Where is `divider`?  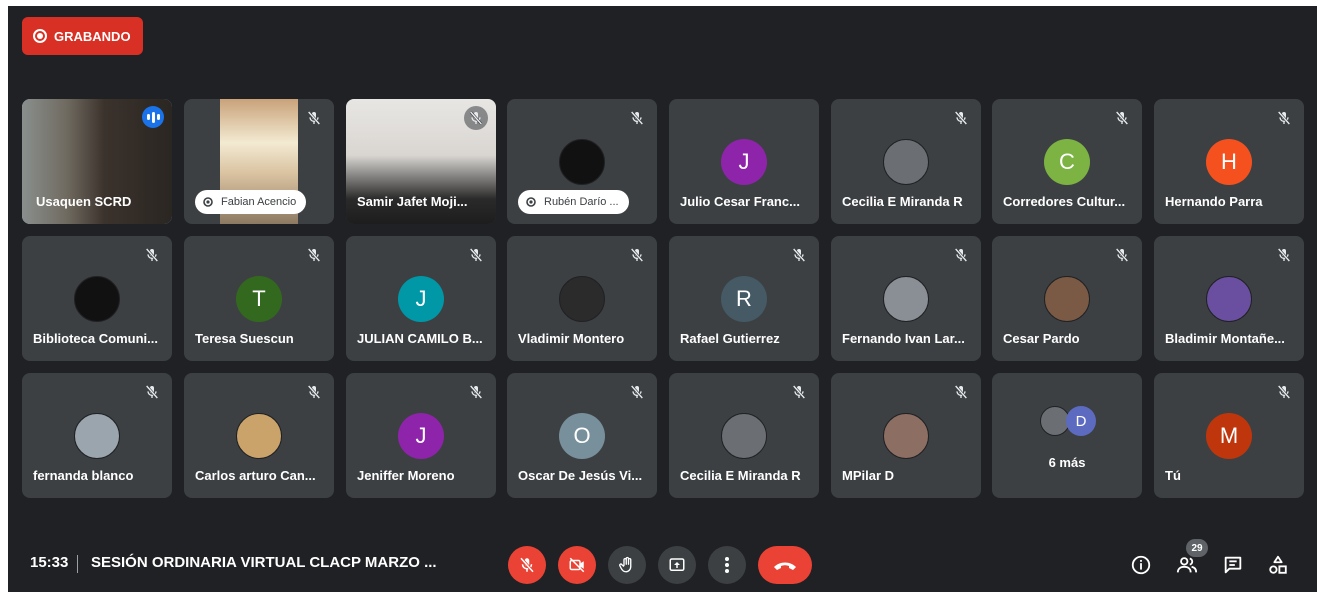 divider is located at coordinates (77, 564).